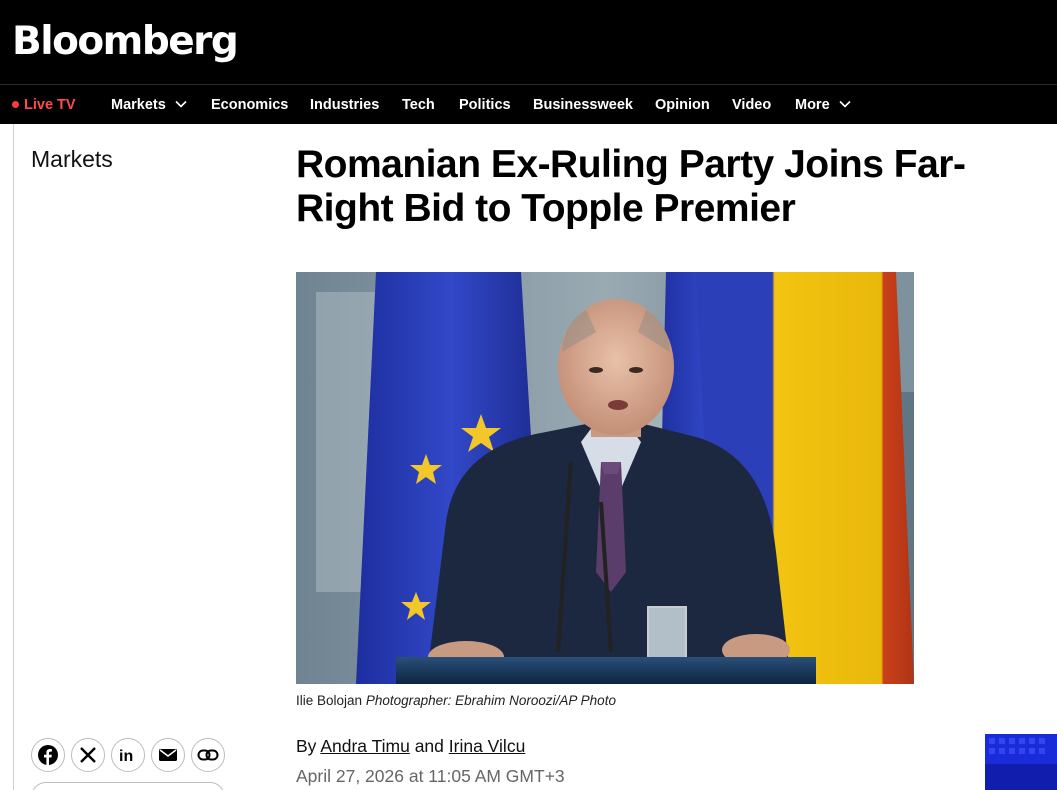  What do you see at coordinates (487, 746) in the screenshot?
I see `author-link-2: Irina Vilcu` at bounding box center [487, 746].